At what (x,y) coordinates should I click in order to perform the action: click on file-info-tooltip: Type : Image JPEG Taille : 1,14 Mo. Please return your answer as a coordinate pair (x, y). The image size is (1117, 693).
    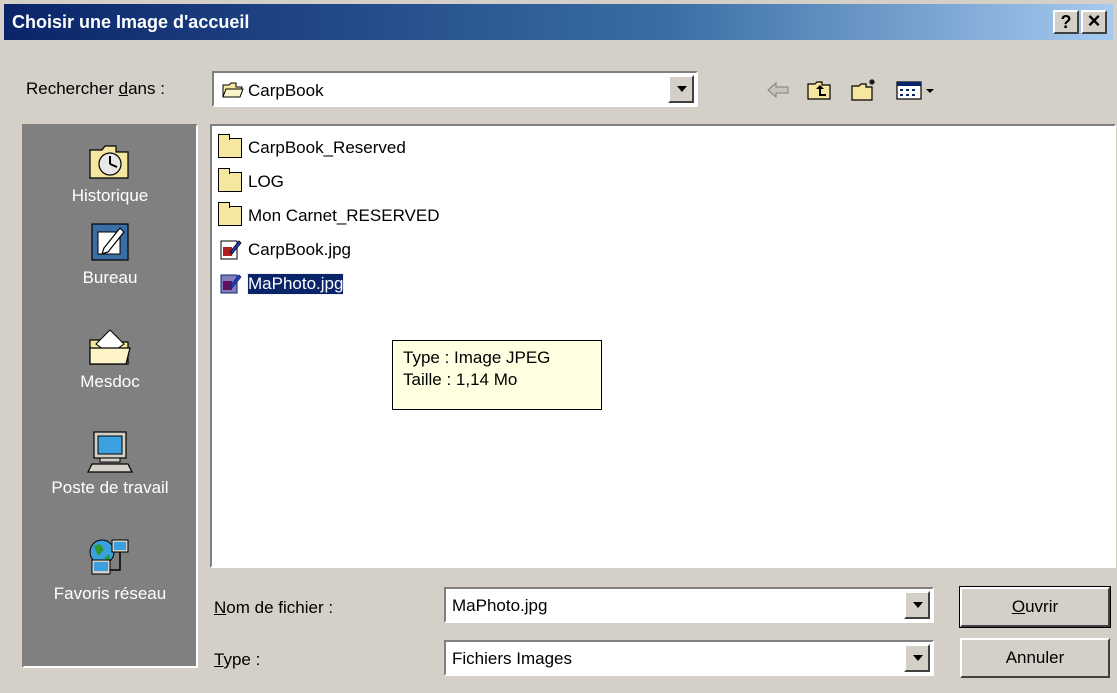
    Looking at the image, I should click on (497, 375).